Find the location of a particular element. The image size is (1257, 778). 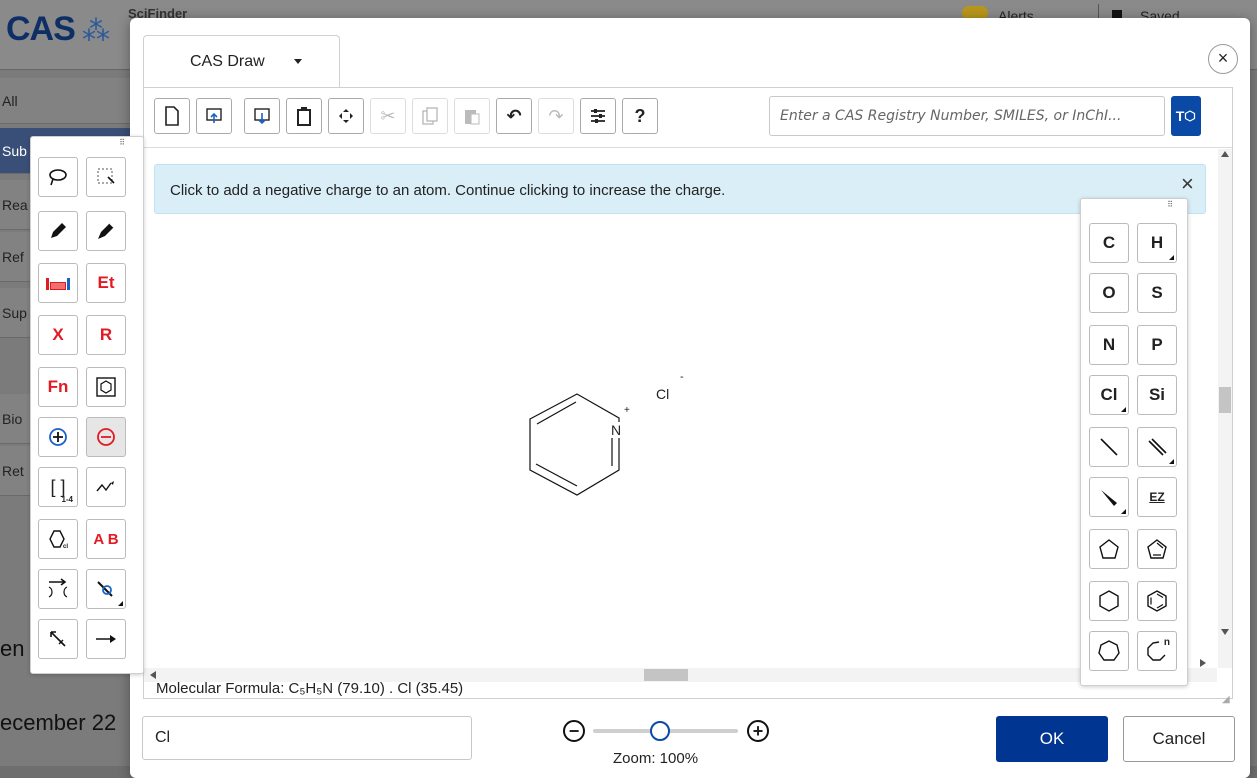

close-dialog-button: × is located at coordinates (1223, 59).